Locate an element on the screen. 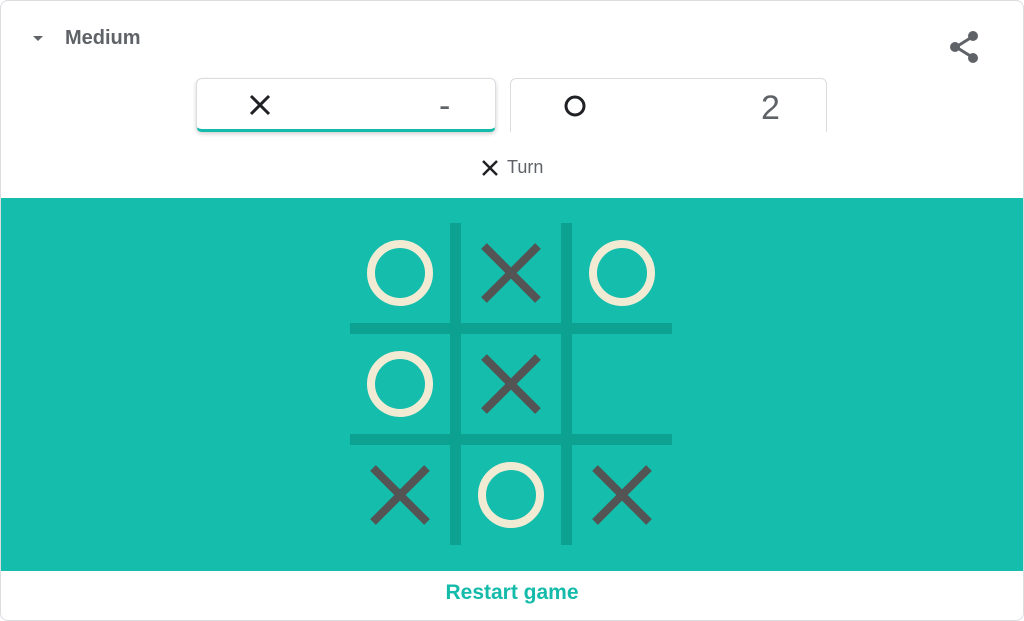 Image resolution: width=1024 pixels, height=621 pixels. difficulty-dropdown: Medium is located at coordinates (87, 38).